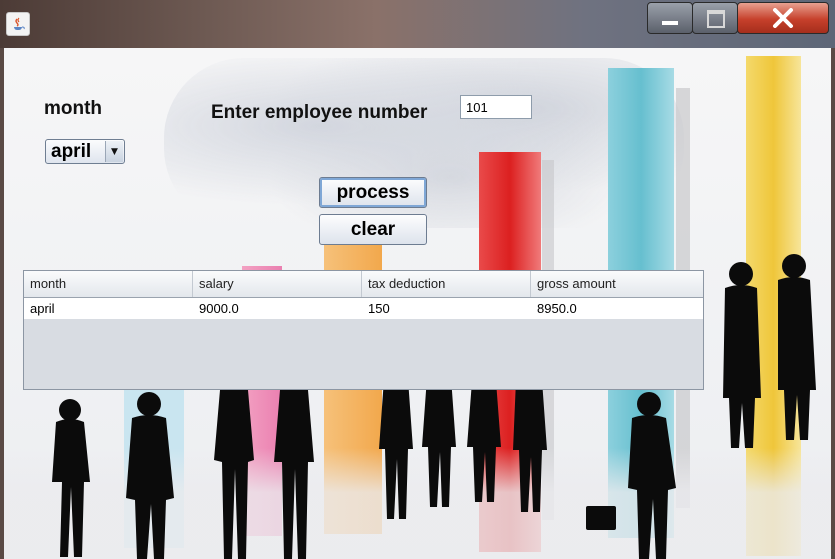 The image size is (835, 559). I want to click on column-header-month: month, so click(108, 284).